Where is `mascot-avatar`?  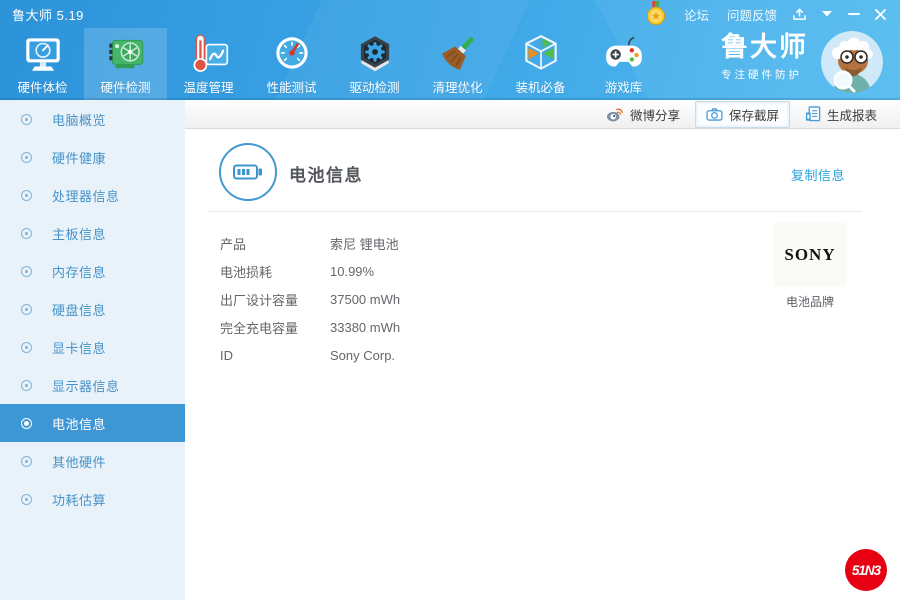
mascot-avatar is located at coordinates (852, 62).